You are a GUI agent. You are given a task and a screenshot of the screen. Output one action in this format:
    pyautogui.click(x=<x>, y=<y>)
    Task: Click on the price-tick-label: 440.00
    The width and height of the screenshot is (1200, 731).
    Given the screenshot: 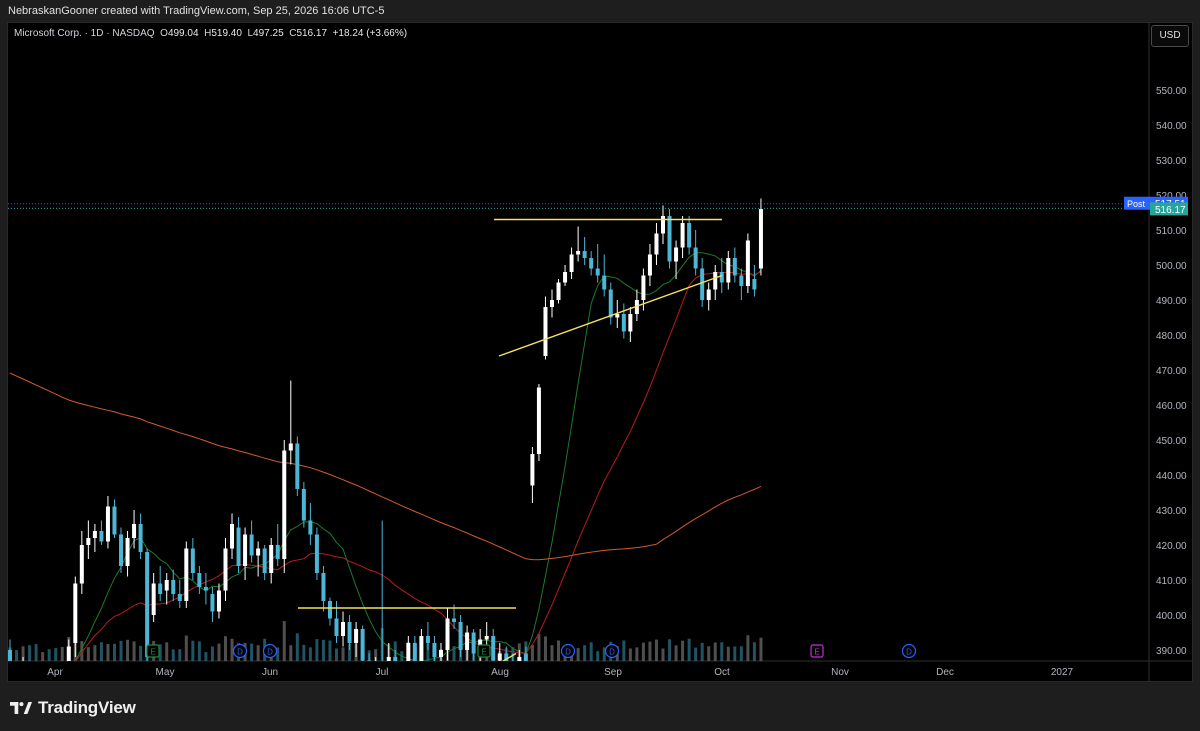 What is the action you would take?
    pyautogui.click(x=1171, y=476)
    